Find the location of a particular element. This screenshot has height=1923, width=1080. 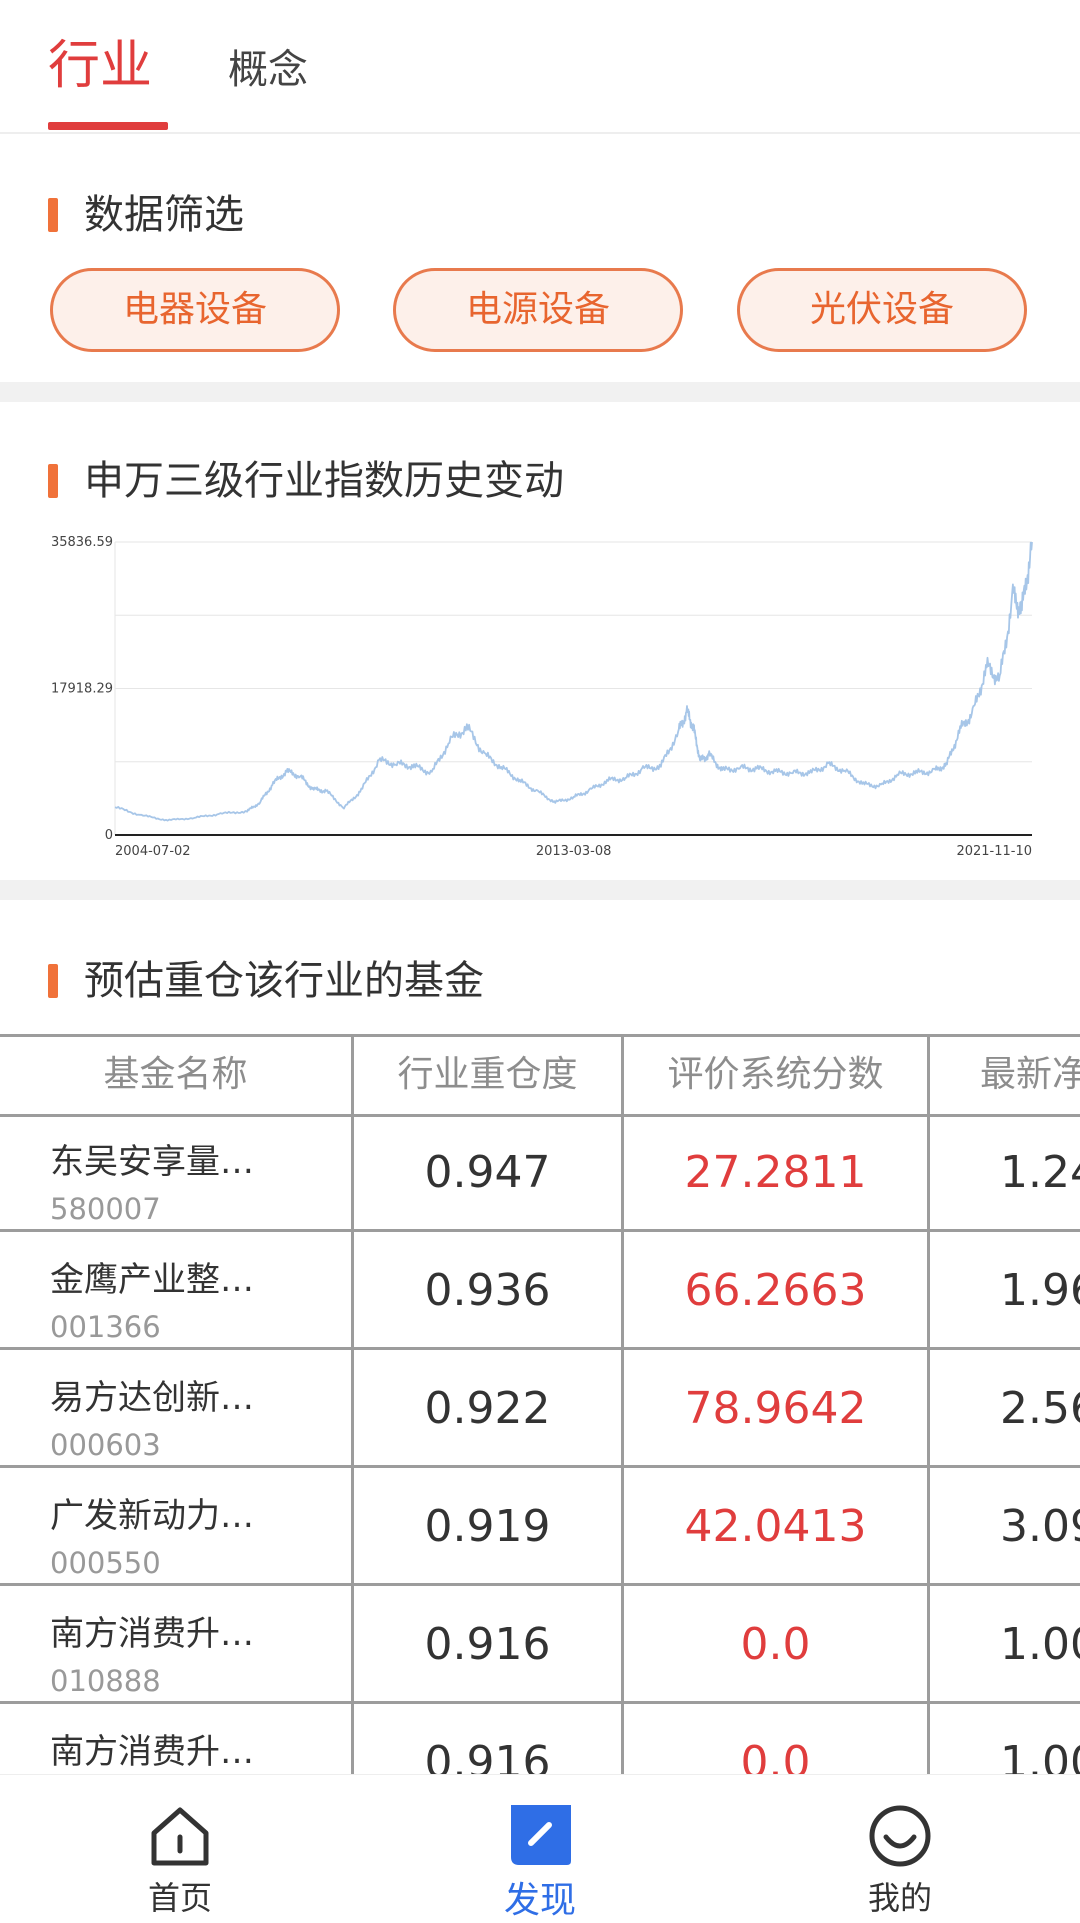

industry-weight-value: 0.922 is located at coordinates (489, 1409).